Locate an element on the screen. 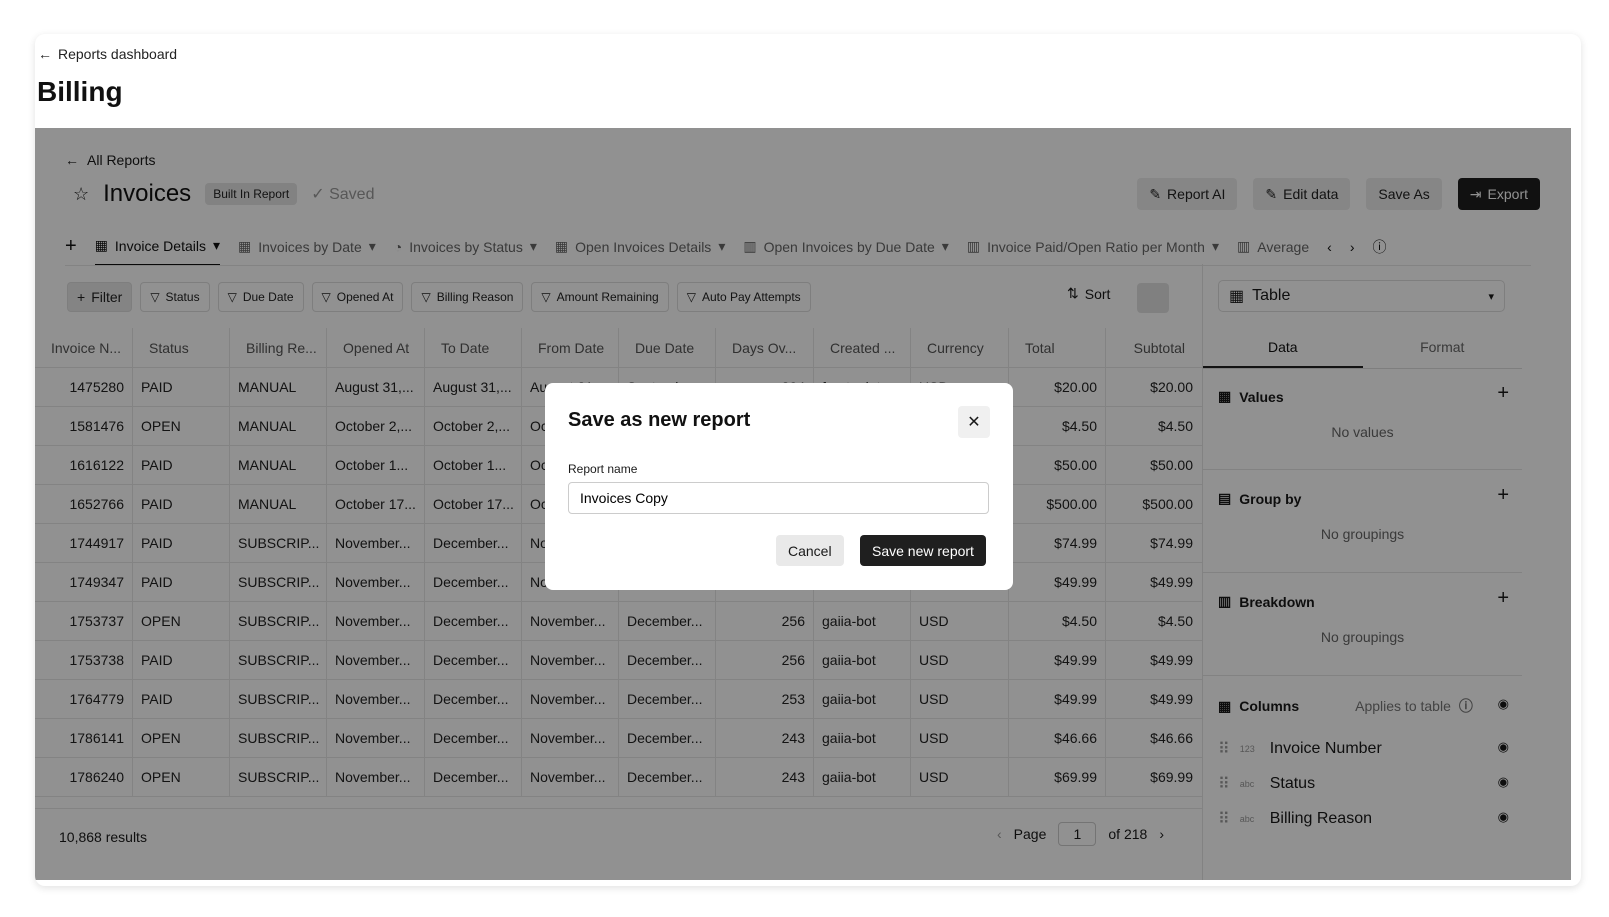  page-title: Billing is located at coordinates (80, 91).